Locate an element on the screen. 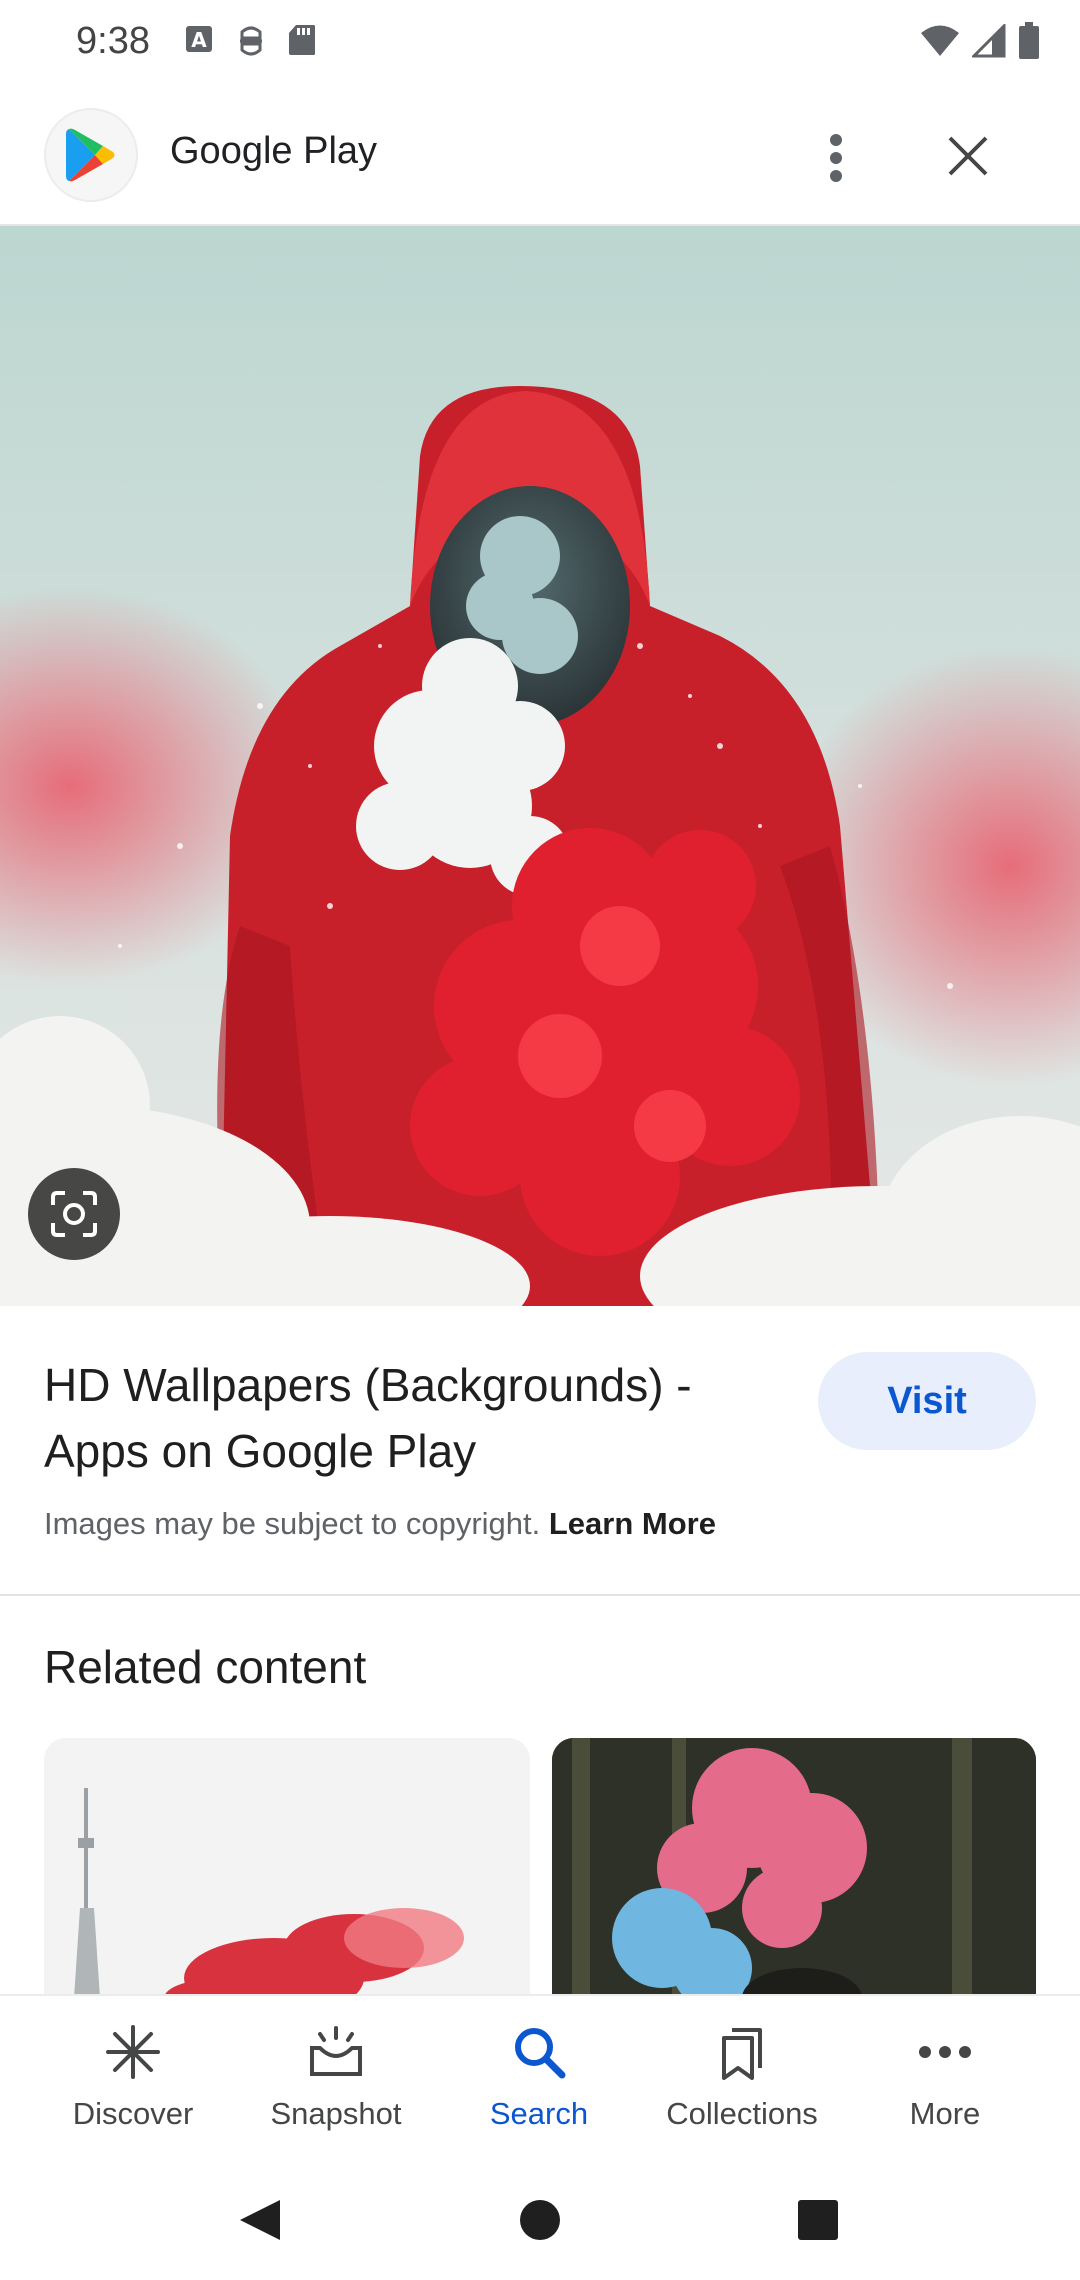  system-home-button is located at coordinates (540, 2220).